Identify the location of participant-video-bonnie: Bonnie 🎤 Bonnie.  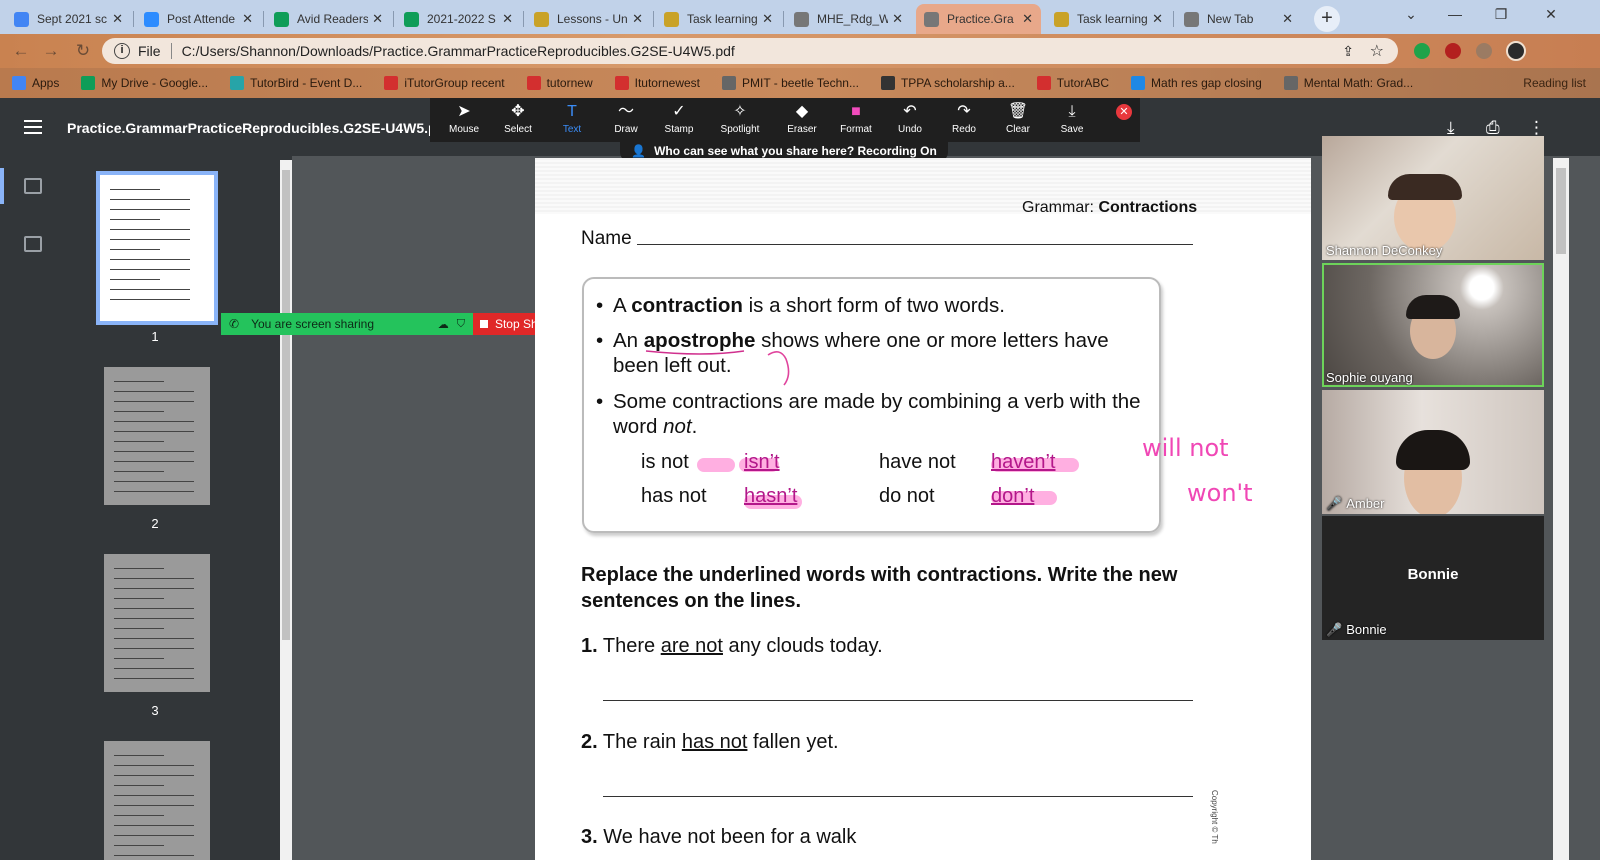
(1433, 578).